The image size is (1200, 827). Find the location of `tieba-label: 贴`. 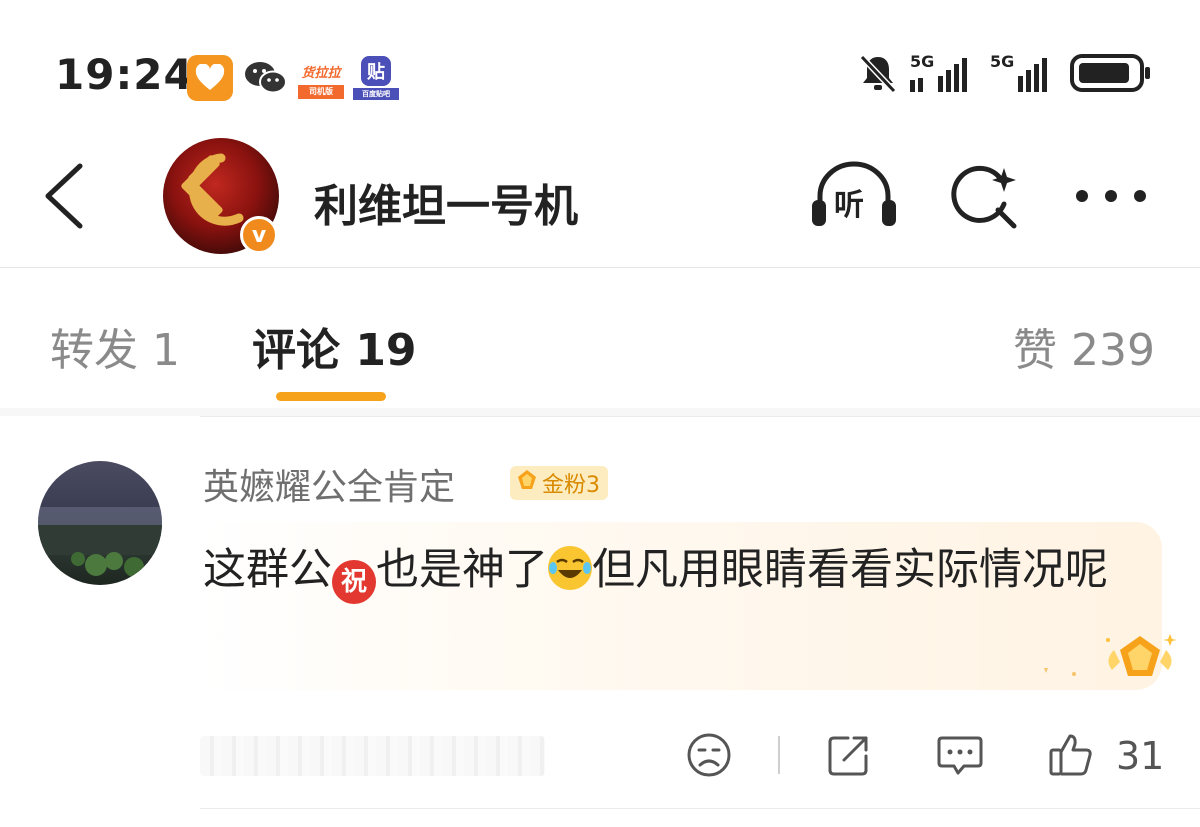

tieba-label: 贴 is located at coordinates (376, 71).